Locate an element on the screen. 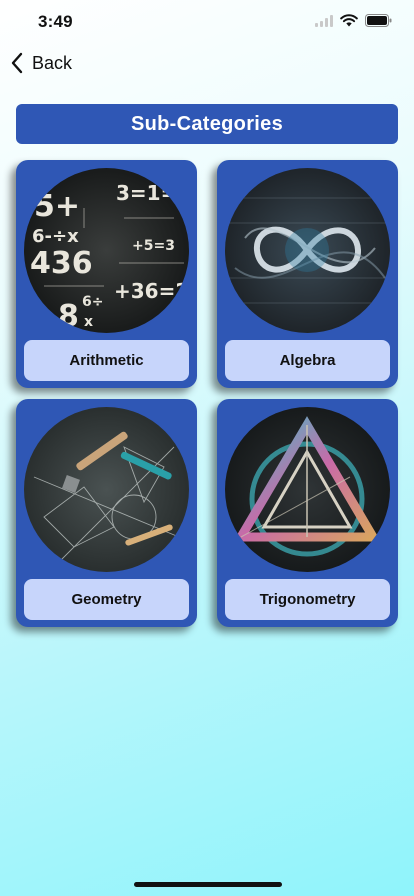 Image resolution: width=414 pixels, height=896 pixels. category-label: Geometry is located at coordinates (106, 599).